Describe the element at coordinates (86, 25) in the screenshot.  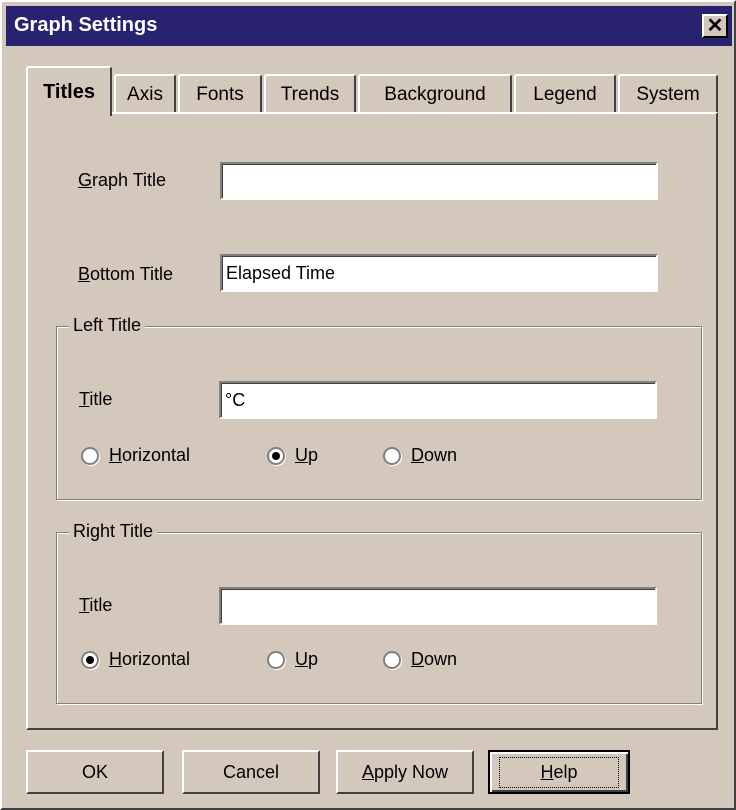
I see `window-title: Graph Settings` at that location.